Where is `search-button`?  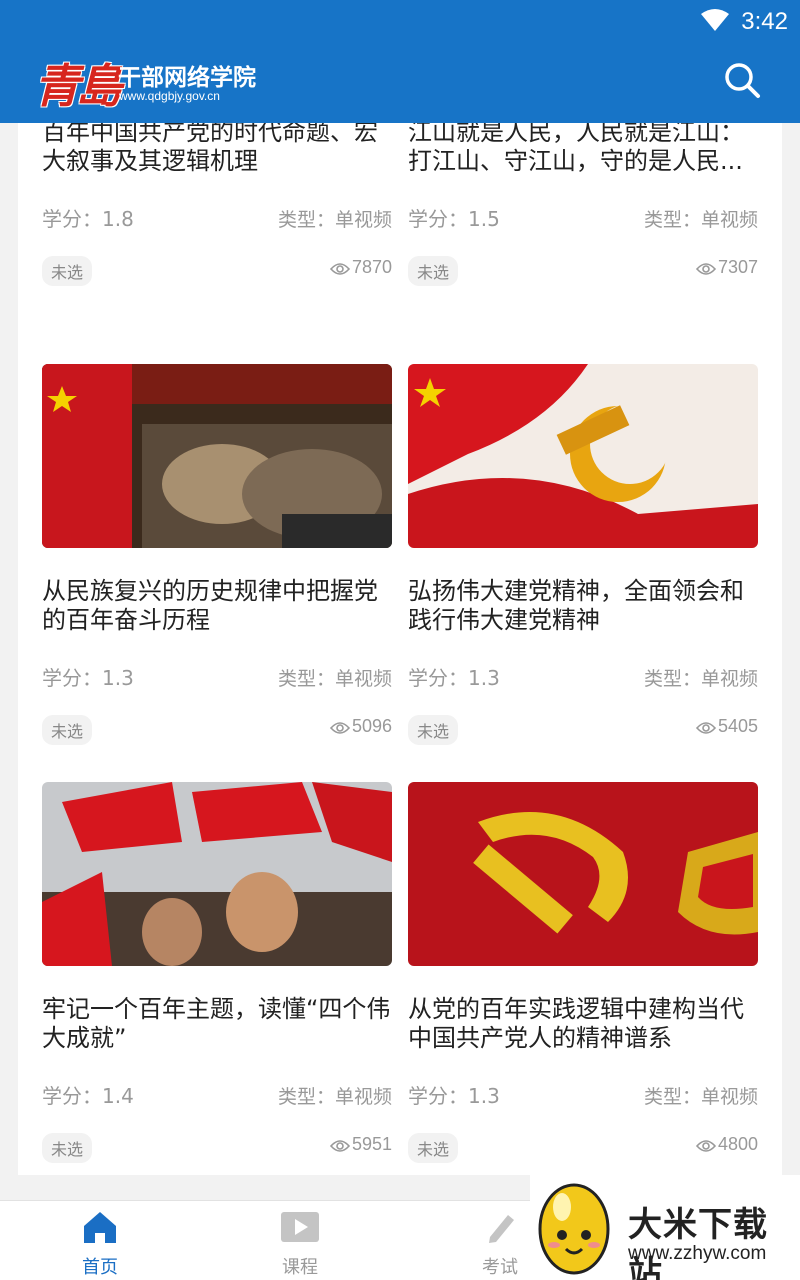
search-button is located at coordinates (742, 80).